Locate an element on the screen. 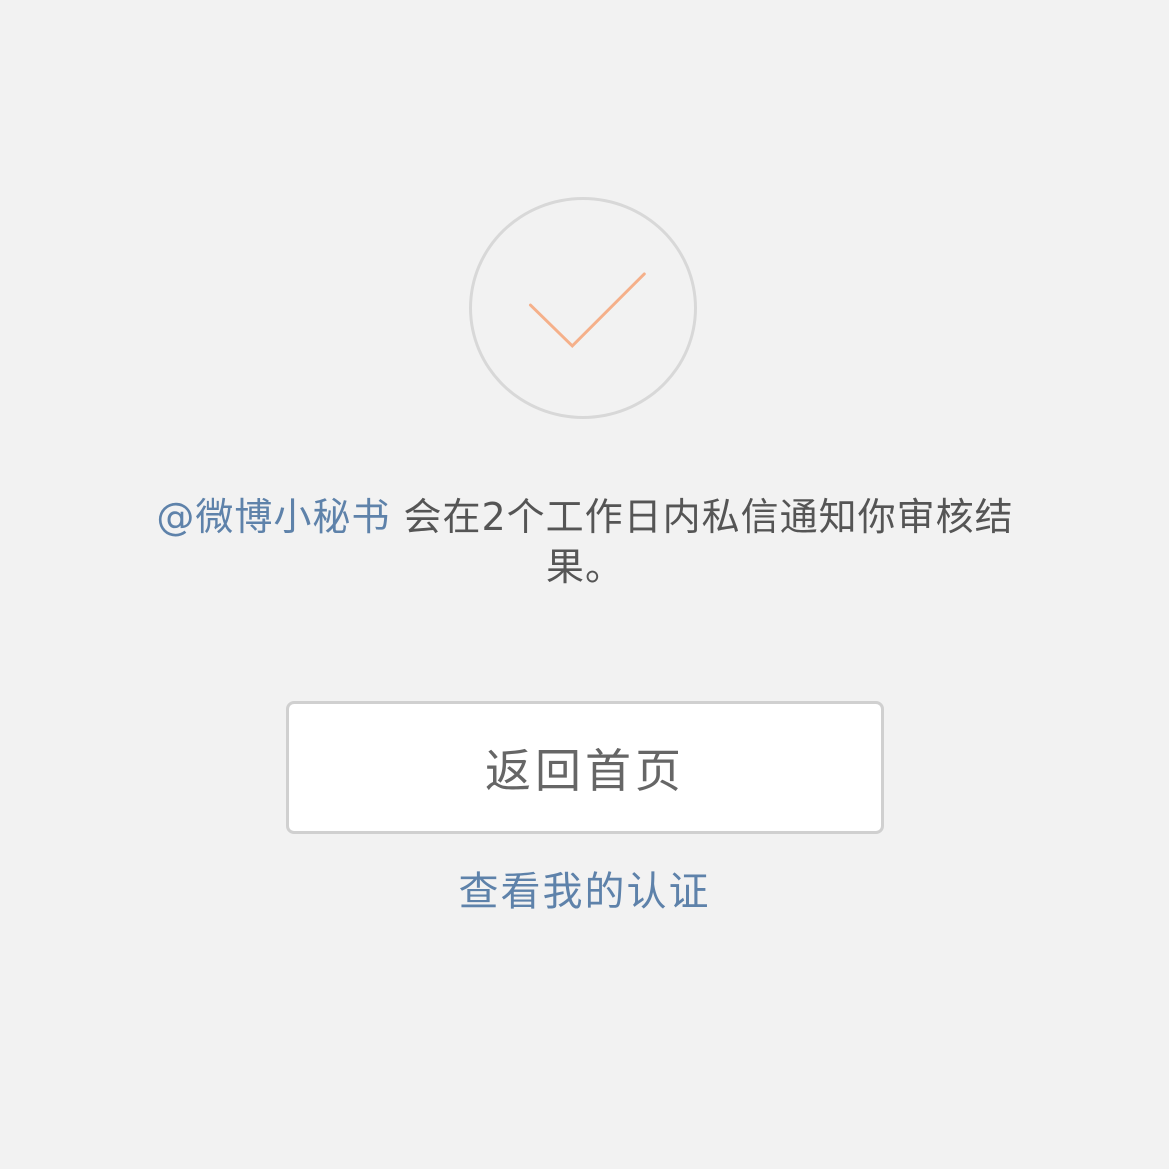  back-to-home-button: 返回首页 is located at coordinates (585, 767).